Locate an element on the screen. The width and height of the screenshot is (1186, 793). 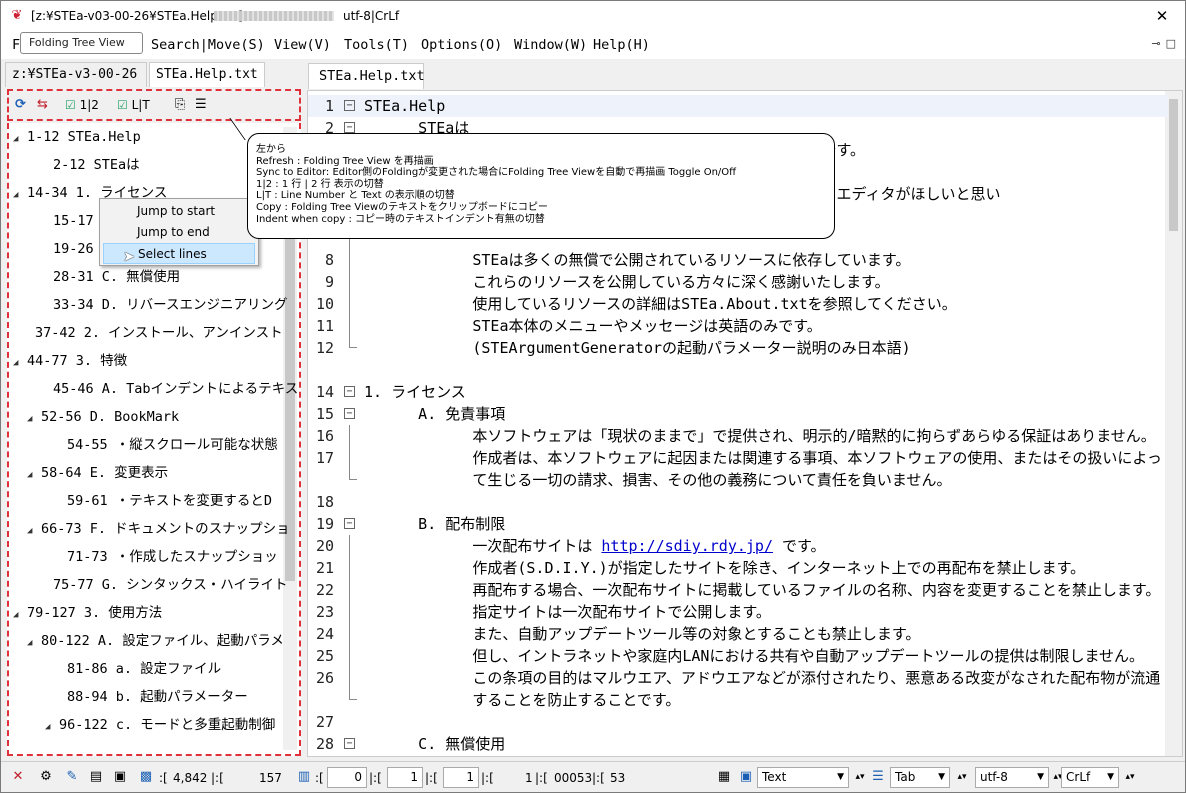
tree-item: 2-12 STEaは is located at coordinates (89, 165).